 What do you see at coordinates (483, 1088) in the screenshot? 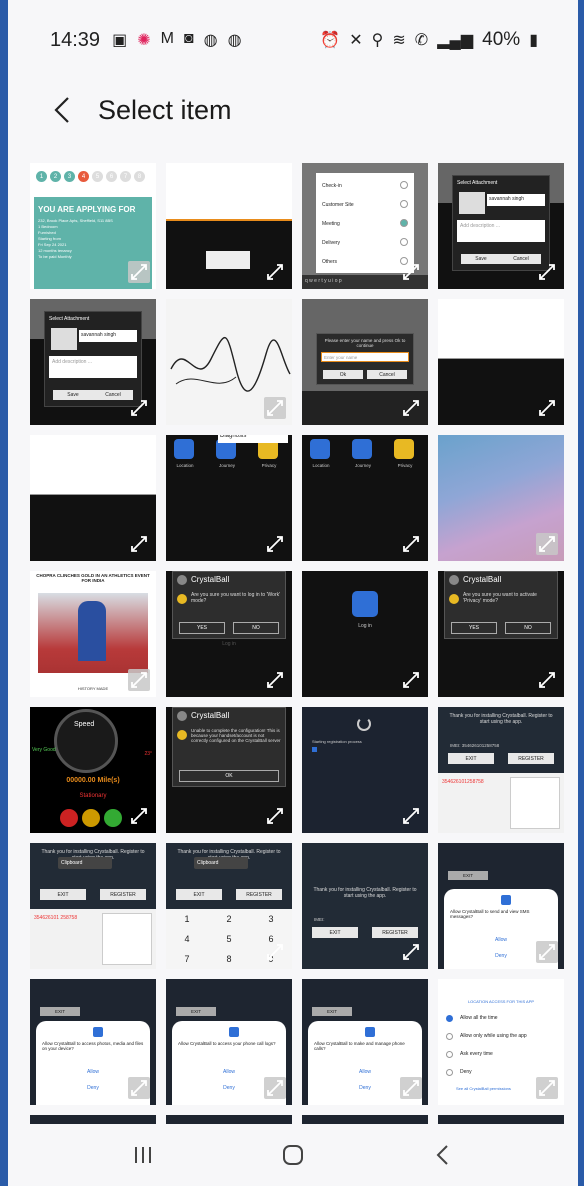
I see `permissions-link: See all CrystalBall permissions` at bounding box center [483, 1088].